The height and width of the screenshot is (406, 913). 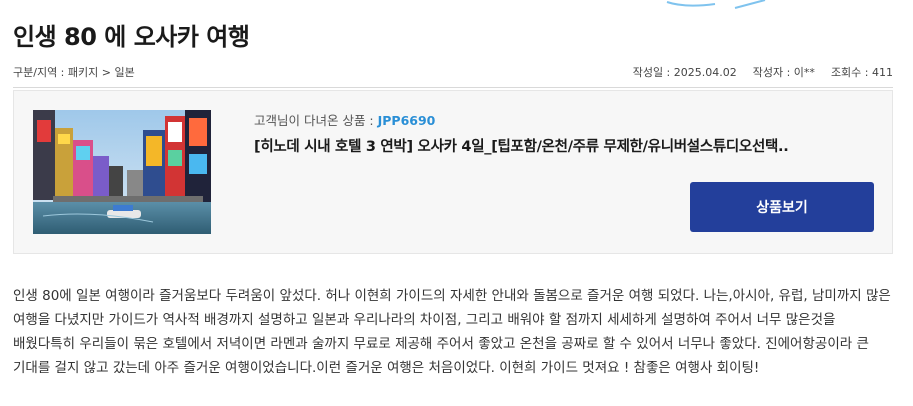 I want to click on category-path: 구분/지역 : 패키지 > 일본, so click(x=74, y=72).